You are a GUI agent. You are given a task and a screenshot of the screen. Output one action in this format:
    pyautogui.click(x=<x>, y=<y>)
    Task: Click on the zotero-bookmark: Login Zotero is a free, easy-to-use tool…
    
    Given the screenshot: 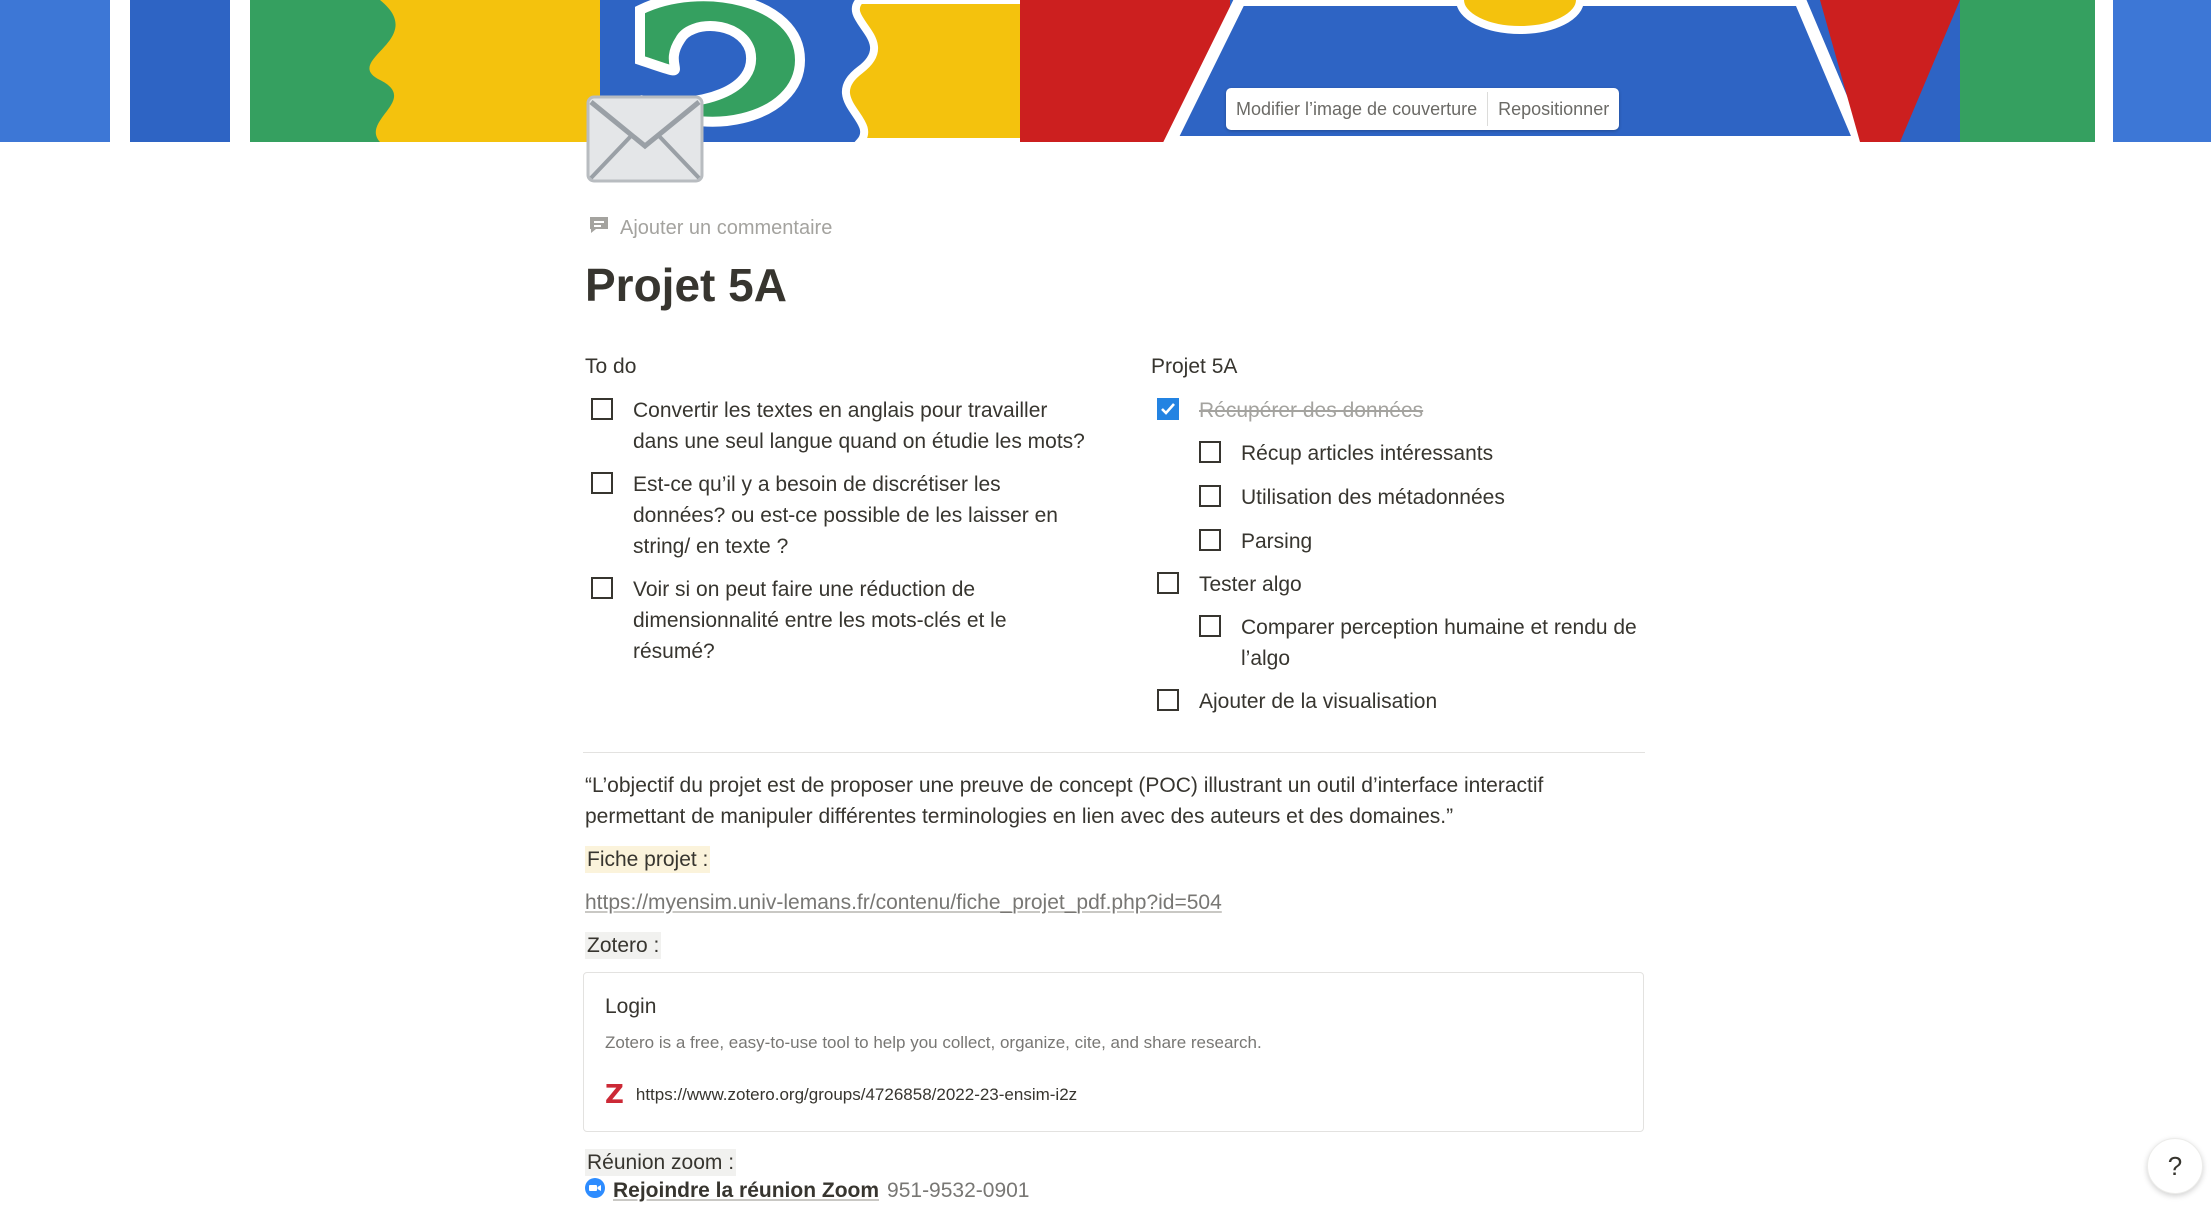 What is the action you would take?
    pyautogui.click(x=1113, y=1052)
    